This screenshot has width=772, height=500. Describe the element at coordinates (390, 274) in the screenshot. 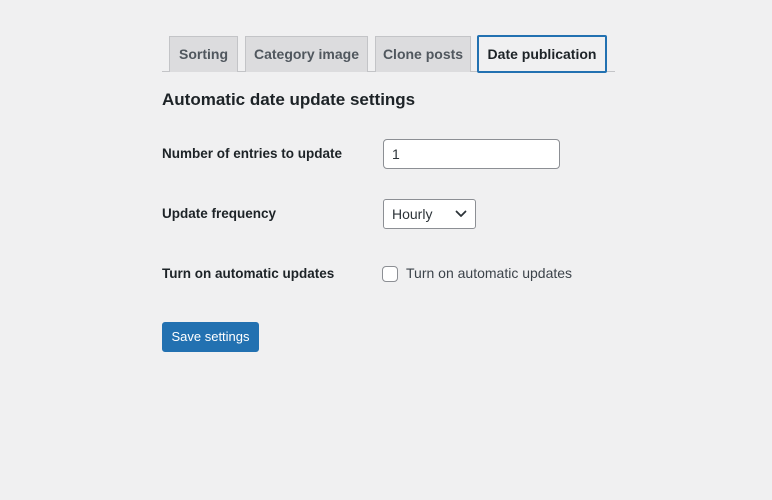

I see `auto-update-checkbox` at that location.